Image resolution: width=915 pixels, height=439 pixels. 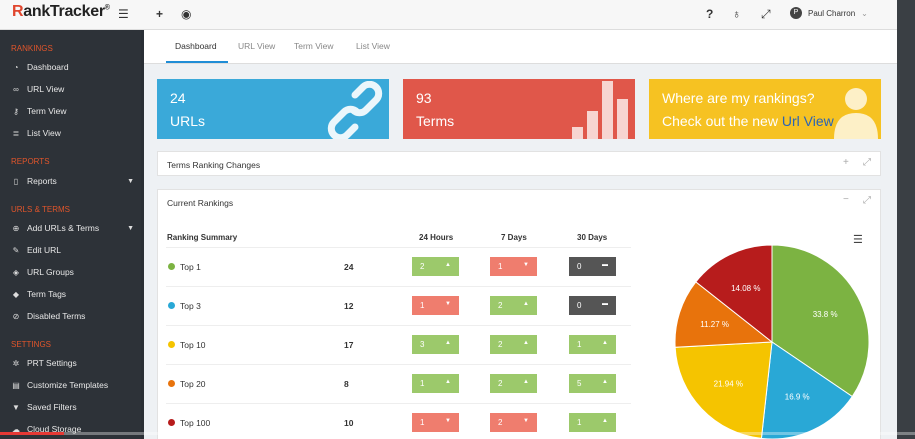 I want to click on rankings-pie-chart: 33.8 % 16.9 % 21.94 % 11.27 % 14.08 %, so click(x=772, y=341).